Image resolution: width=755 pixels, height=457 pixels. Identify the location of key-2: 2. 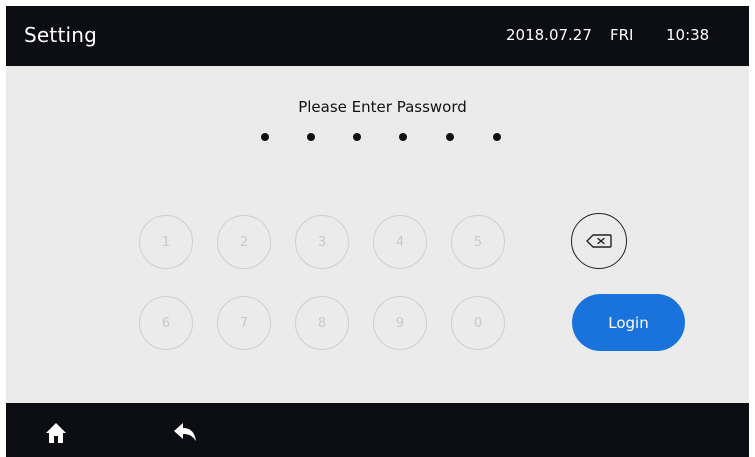
(244, 242).